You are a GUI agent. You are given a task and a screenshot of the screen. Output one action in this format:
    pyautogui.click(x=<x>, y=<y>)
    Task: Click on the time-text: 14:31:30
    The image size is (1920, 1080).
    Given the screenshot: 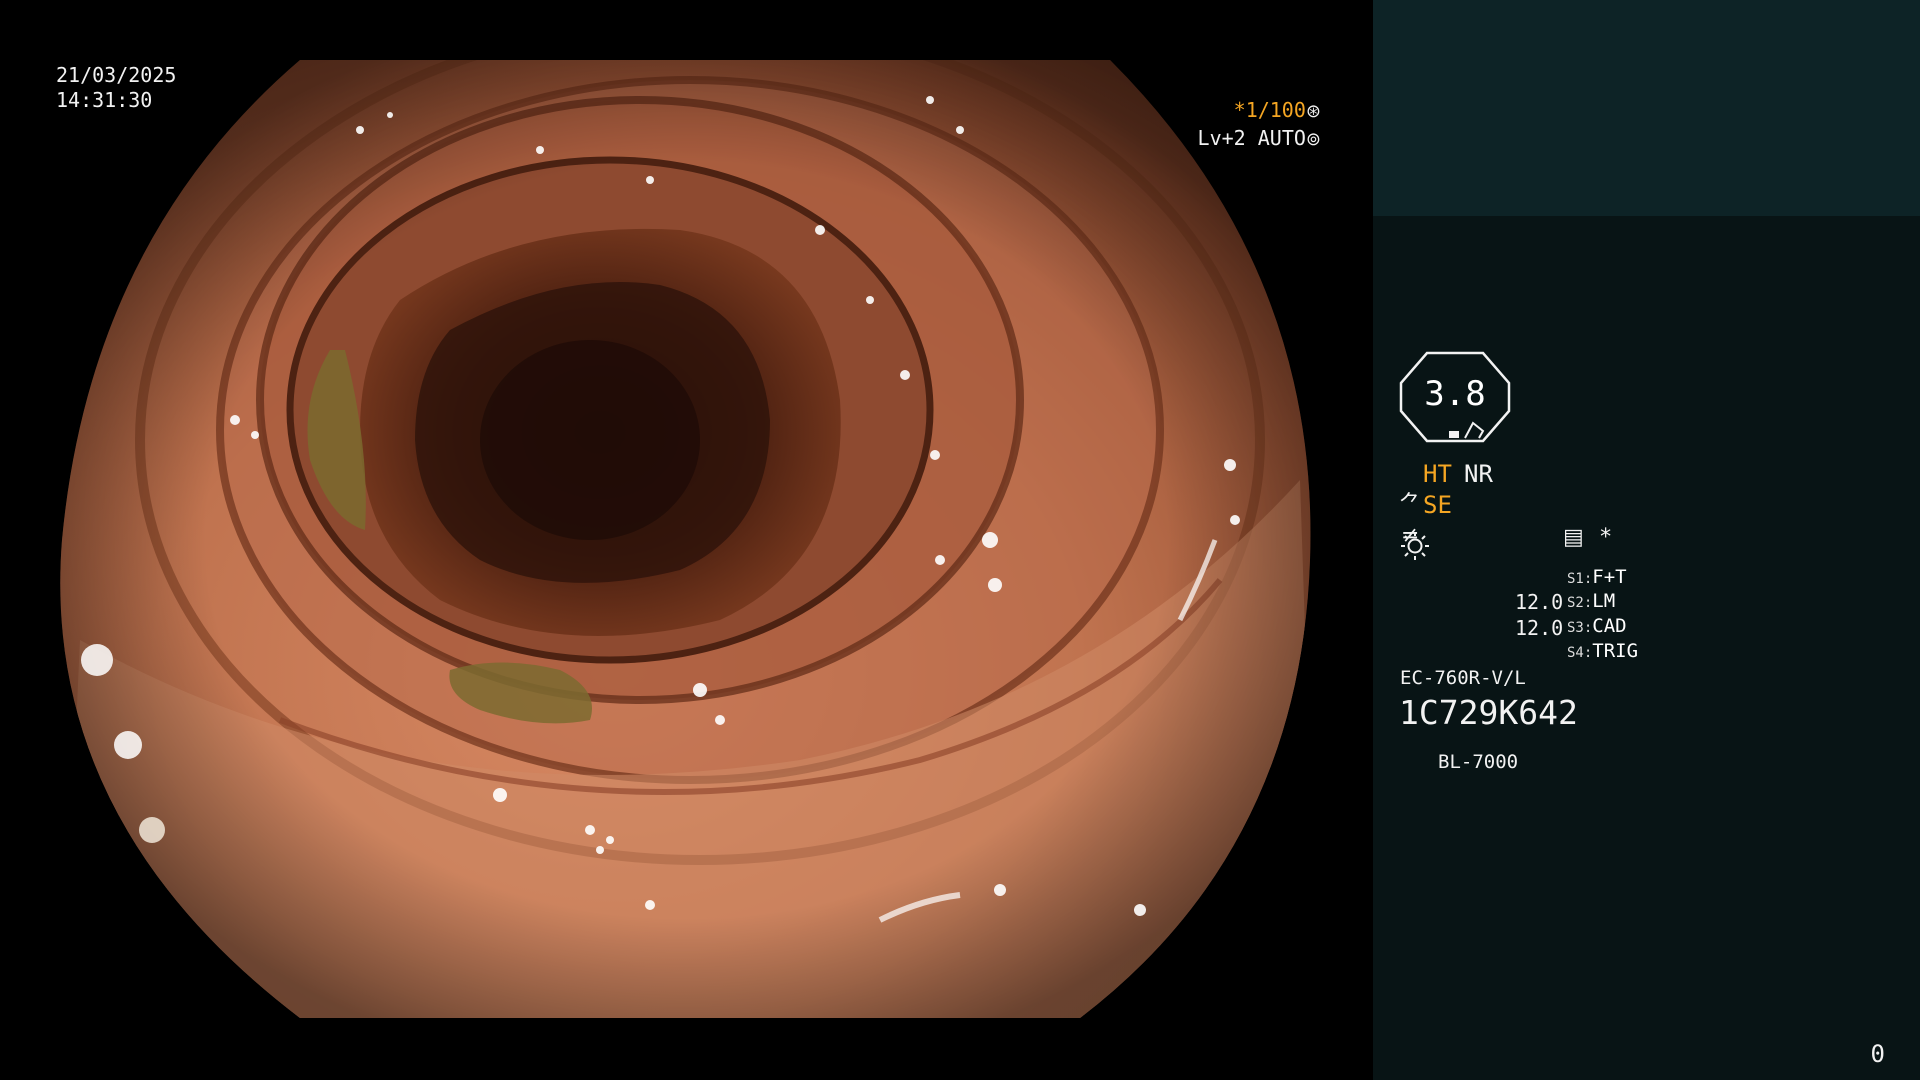 What is the action you would take?
    pyautogui.click(x=104, y=100)
    